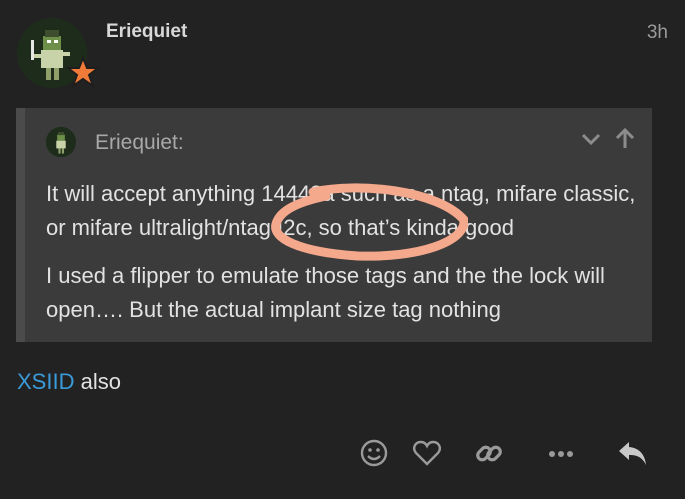 The width and height of the screenshot is (685, 499). Describe the element at coordinates (45, 381) in the screenshot. I see `mention-link: XSIID` at that location.